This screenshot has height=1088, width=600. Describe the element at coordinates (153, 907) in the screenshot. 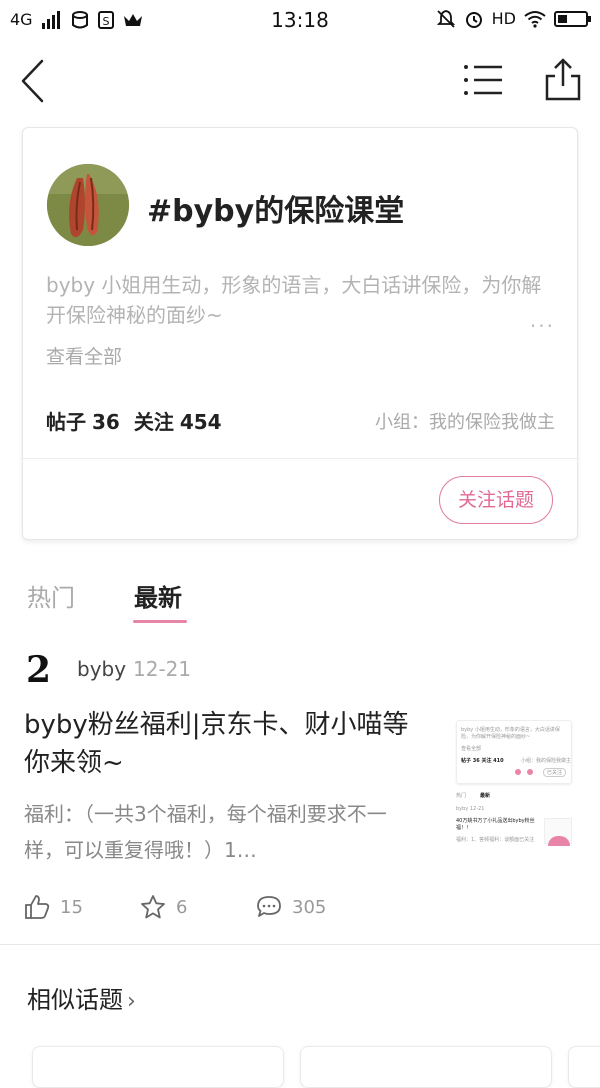

I see `star-icon` at that location.